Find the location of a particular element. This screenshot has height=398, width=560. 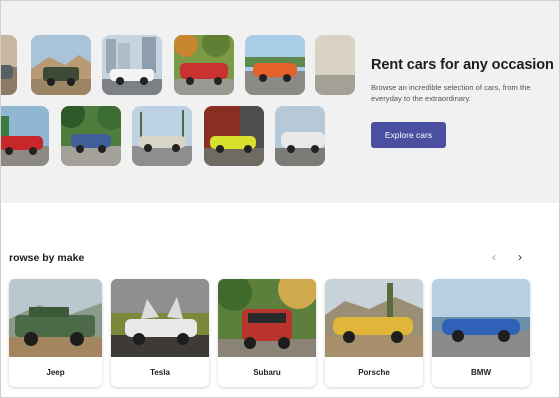

make-card-jeep: Jeep is located at coordinates (55, 333).